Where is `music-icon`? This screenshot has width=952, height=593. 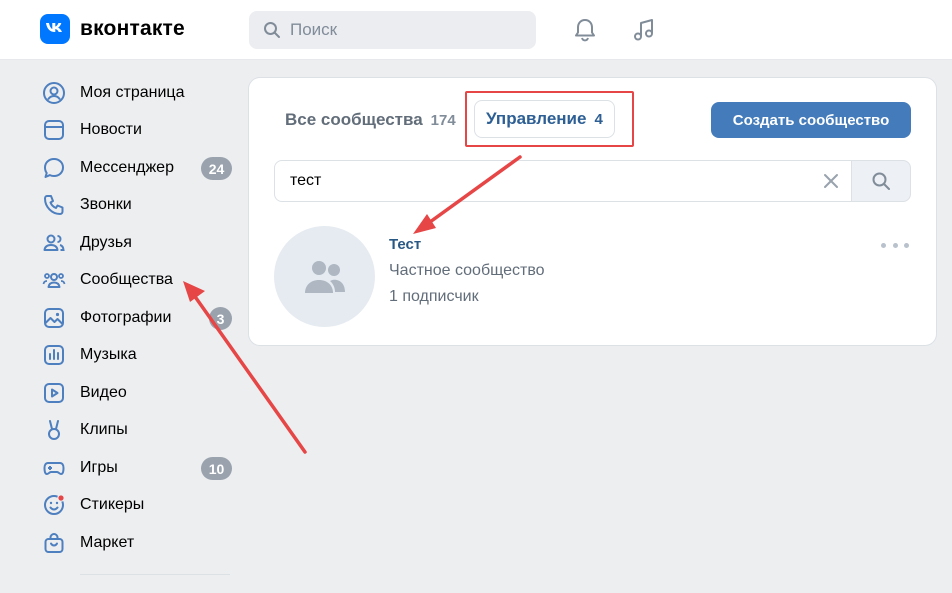 music-icon is located at coordinates (54, 355).